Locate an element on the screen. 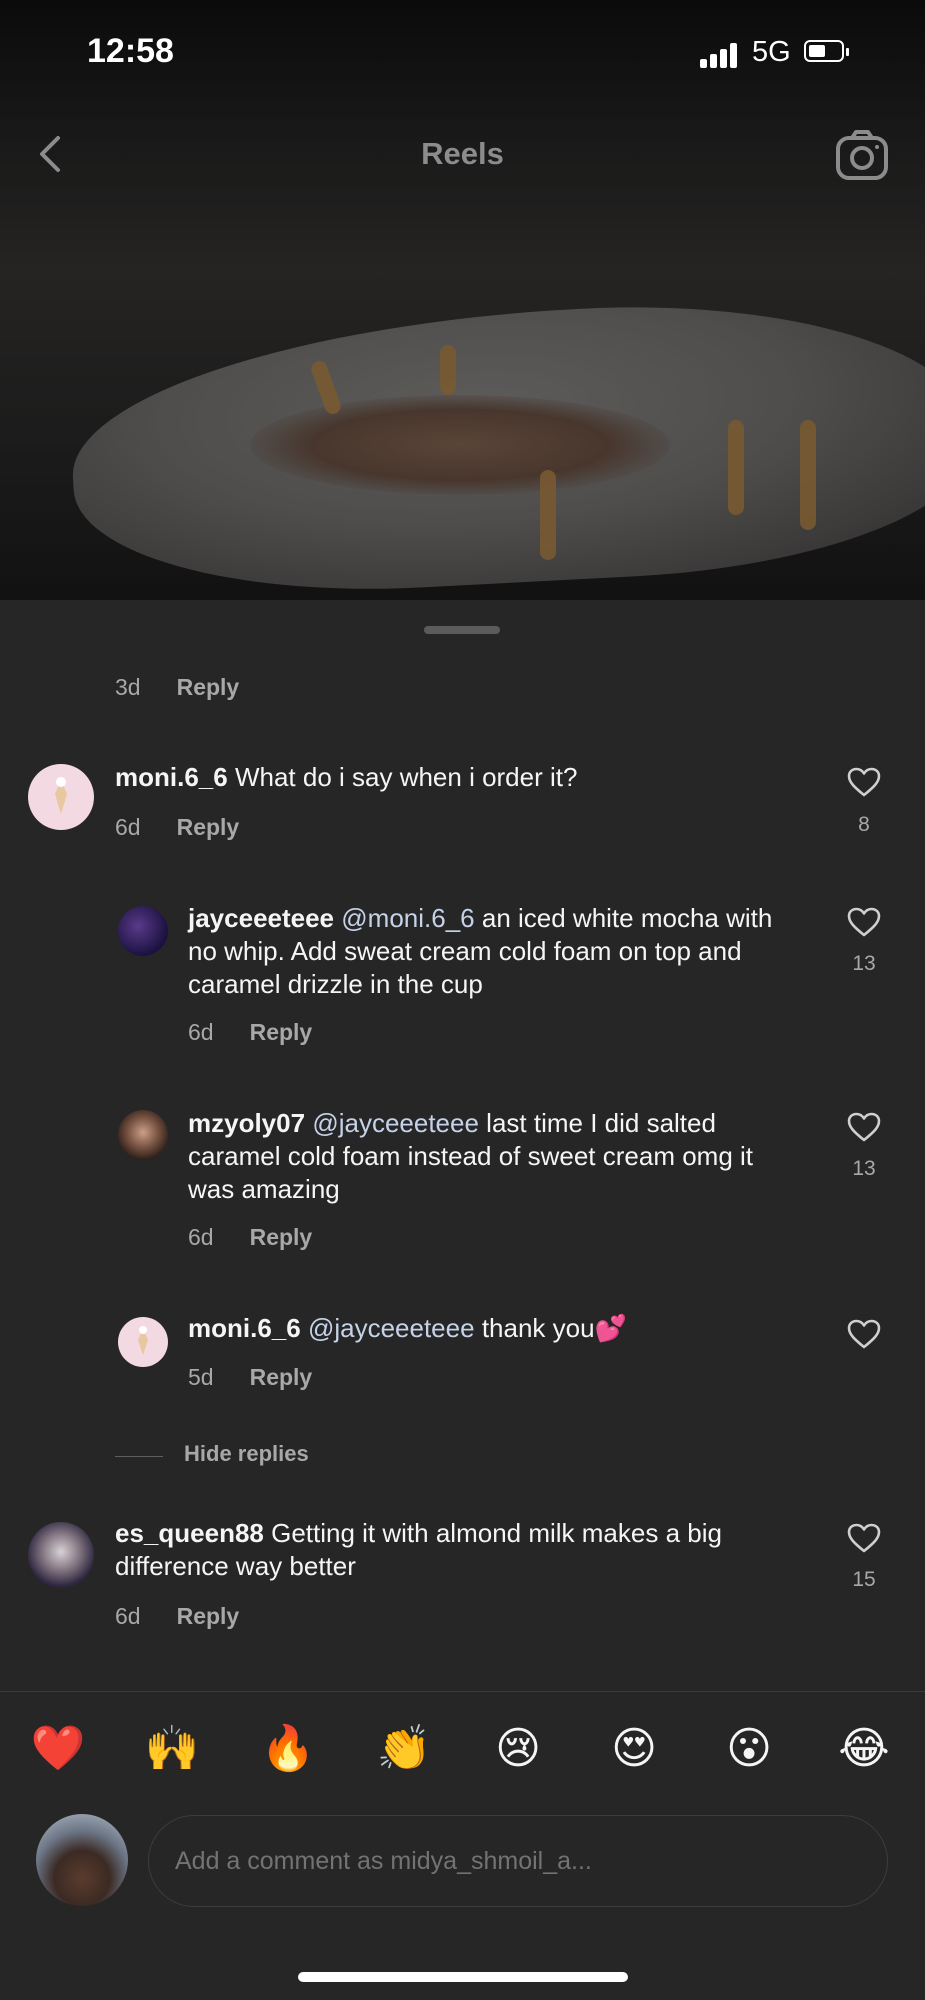 Image resolution: width=925 pixels, height=2000 pixels. network-label: 5G is located at coordinates (771, 52).